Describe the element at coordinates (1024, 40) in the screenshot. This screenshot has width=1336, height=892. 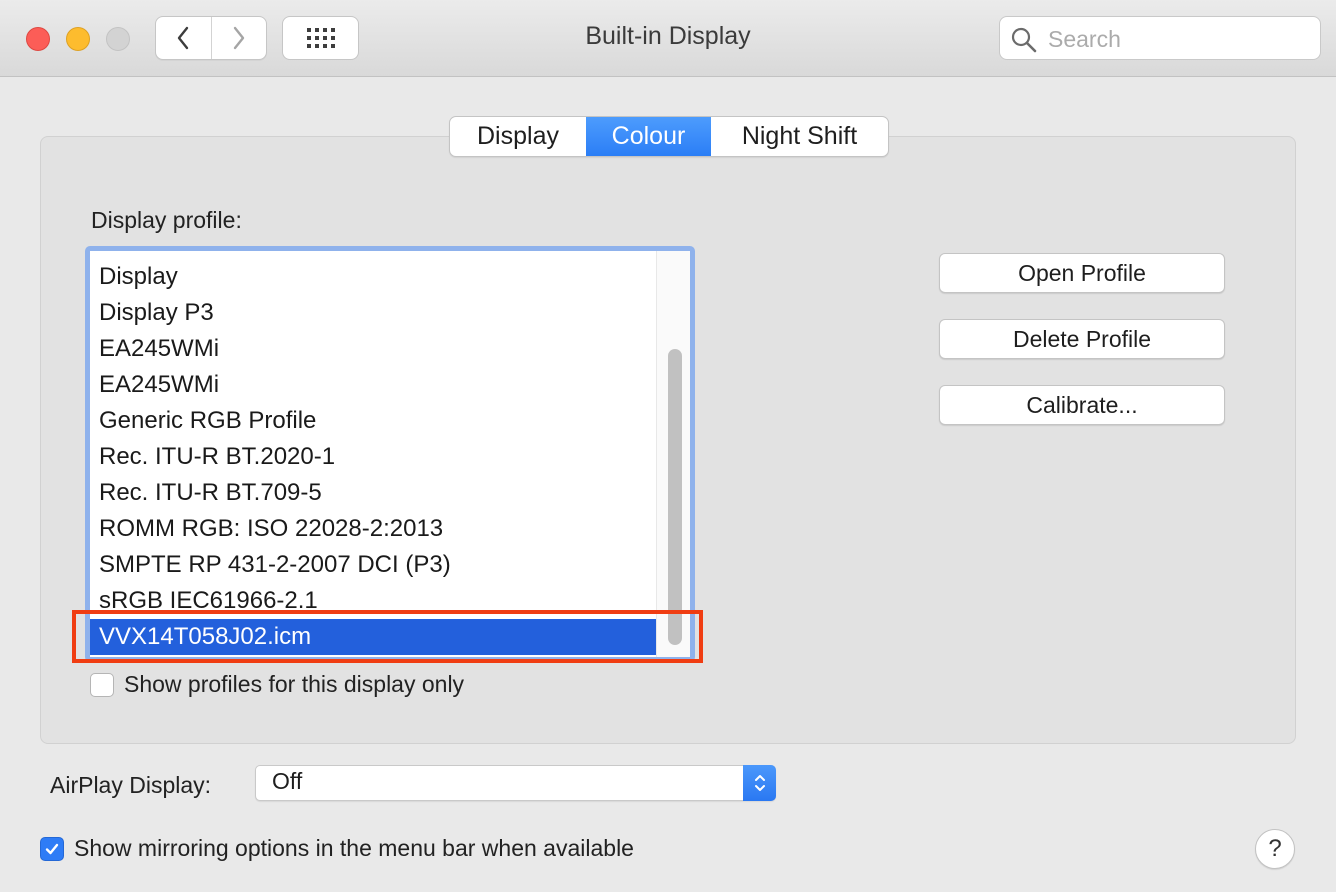
I see `search-icon` at that location.